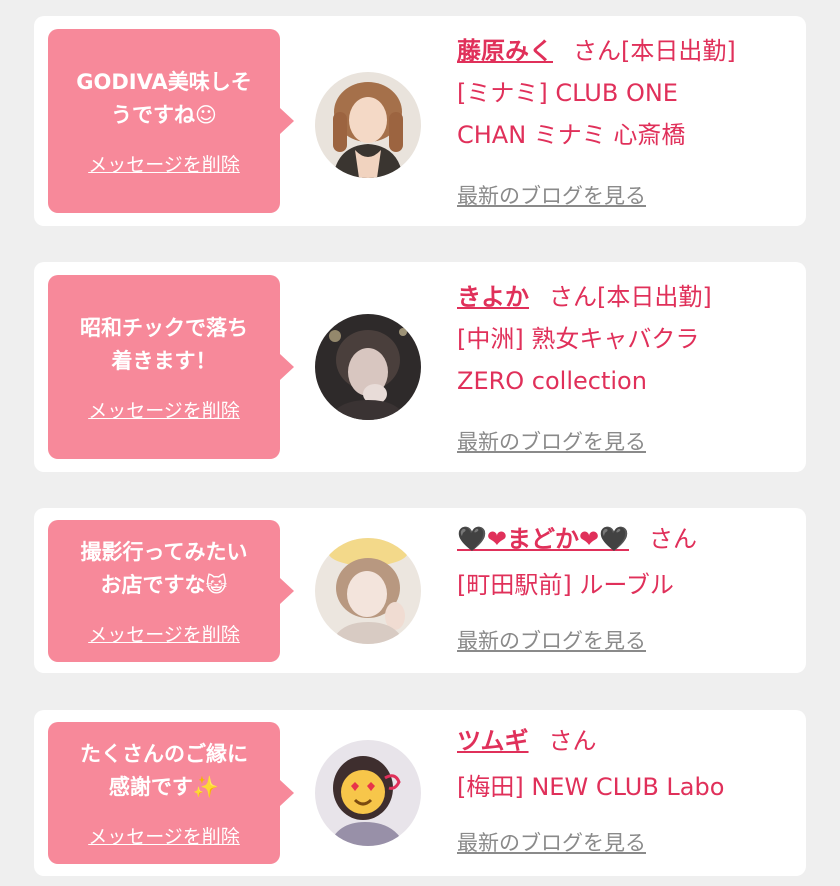 The width and height of the screenshot is (840, 886). What do you see at coordinates (543, 539) in the screenshot?
I see `cast-name-link: 🖤❤まどか❤🖤` at bounding box center [543, 539].